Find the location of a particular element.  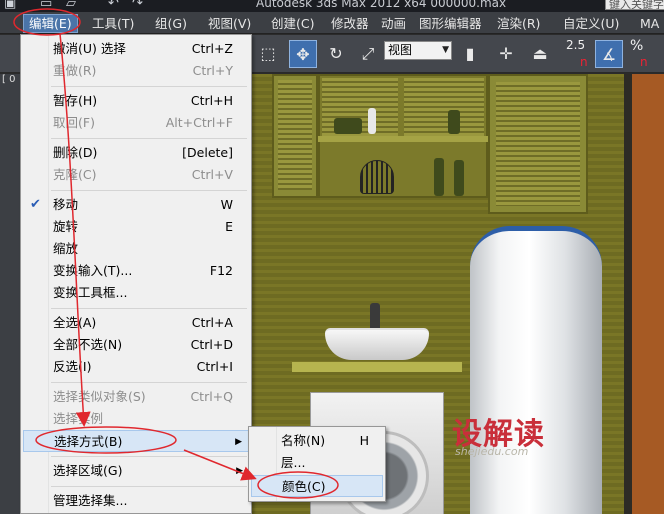

window-title: Autodesk 3ds Max 2012 x64 000000.max is located at coordinates (381, 5).